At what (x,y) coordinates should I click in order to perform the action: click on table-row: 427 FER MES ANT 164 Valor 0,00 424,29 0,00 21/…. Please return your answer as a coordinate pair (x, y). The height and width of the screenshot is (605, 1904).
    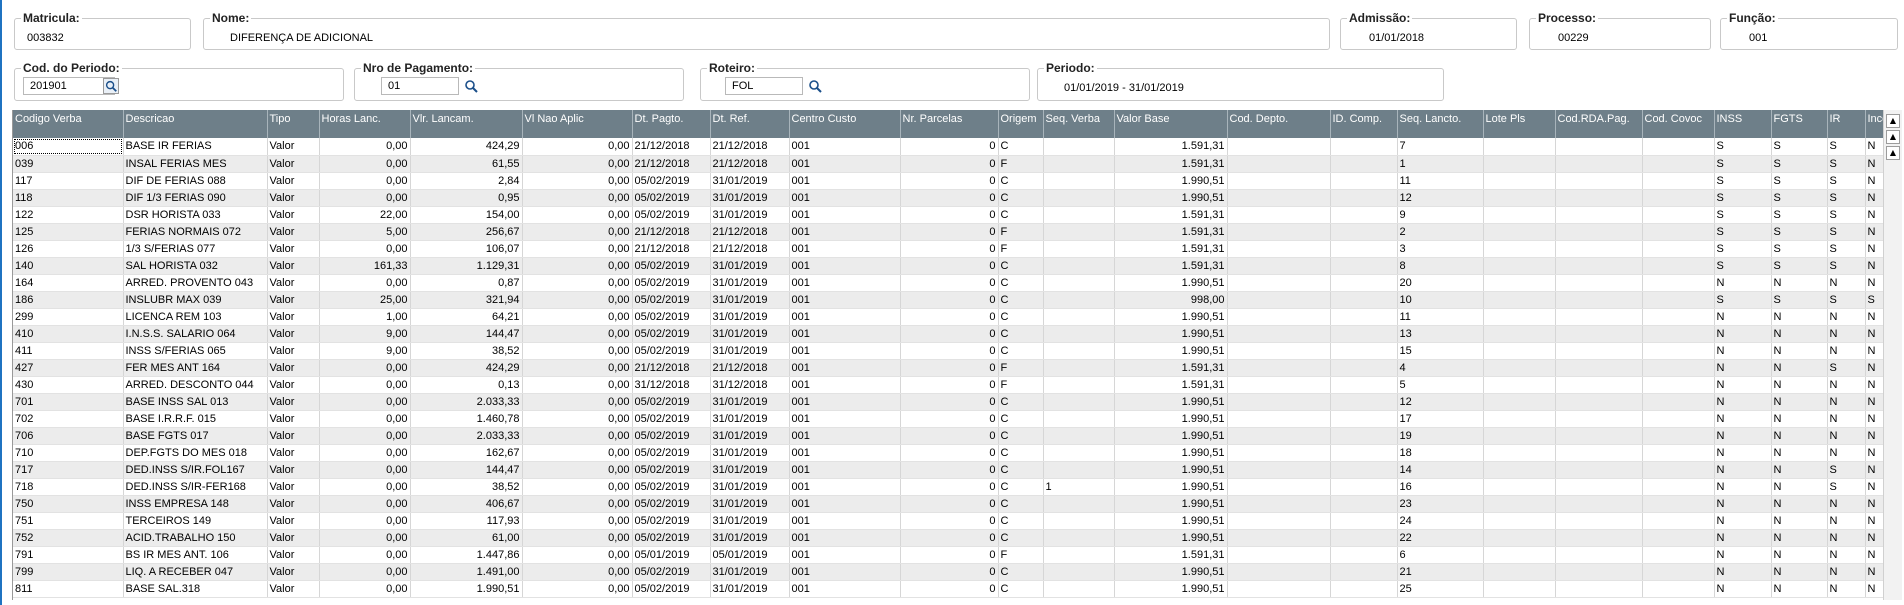
    Looking at the image, I should click on (948, 368).